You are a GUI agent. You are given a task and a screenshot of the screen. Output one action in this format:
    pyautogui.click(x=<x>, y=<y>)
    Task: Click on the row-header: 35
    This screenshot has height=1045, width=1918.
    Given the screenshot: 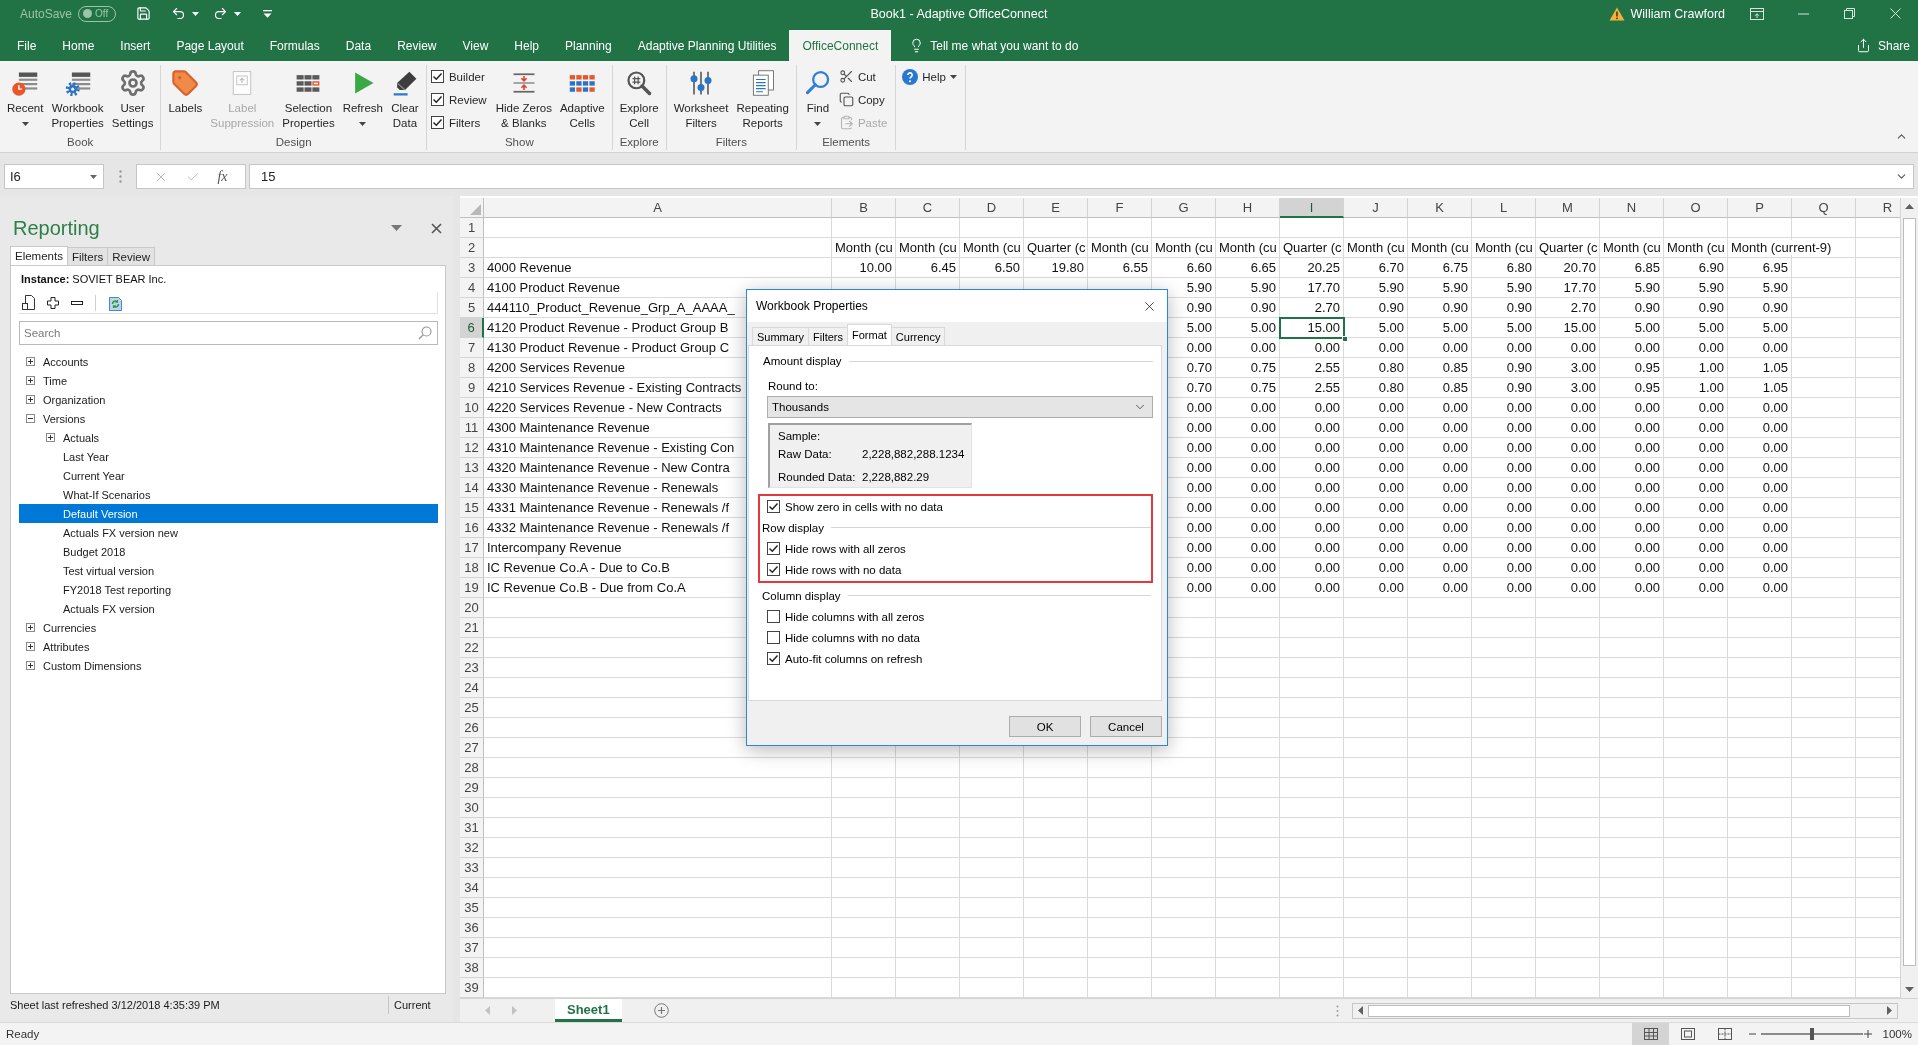 What is the action you would take?
    pyautogui.click(x=472, y=908)
    